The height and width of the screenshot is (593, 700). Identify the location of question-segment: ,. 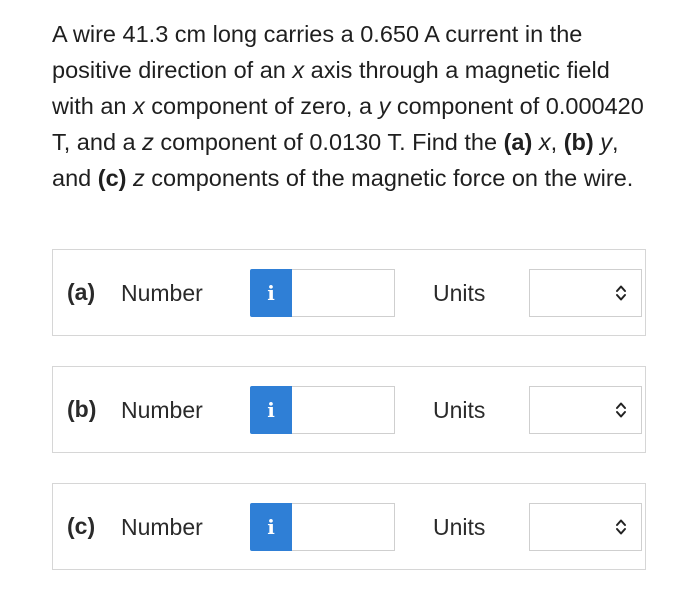
(557, 142).